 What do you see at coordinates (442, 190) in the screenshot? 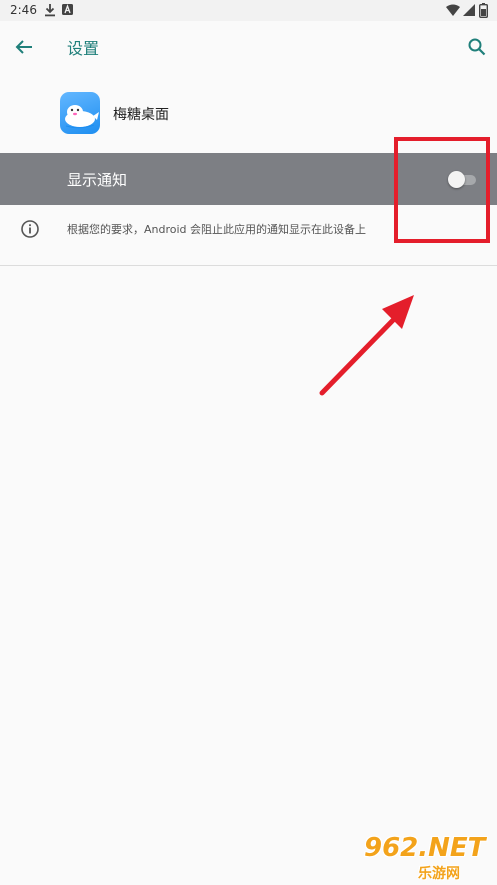
I see `annotation-highlight-box` at bounding box center [442, 190].